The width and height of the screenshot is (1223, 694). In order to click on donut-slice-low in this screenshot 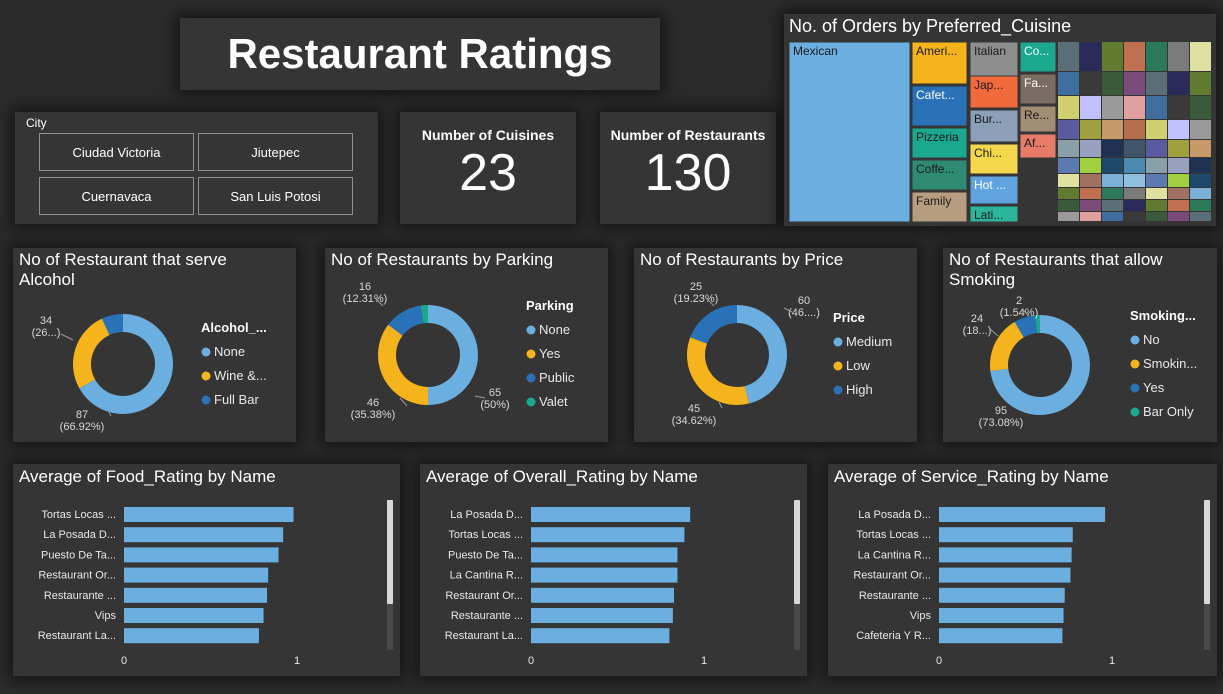, I will do `click(718, 371)`.